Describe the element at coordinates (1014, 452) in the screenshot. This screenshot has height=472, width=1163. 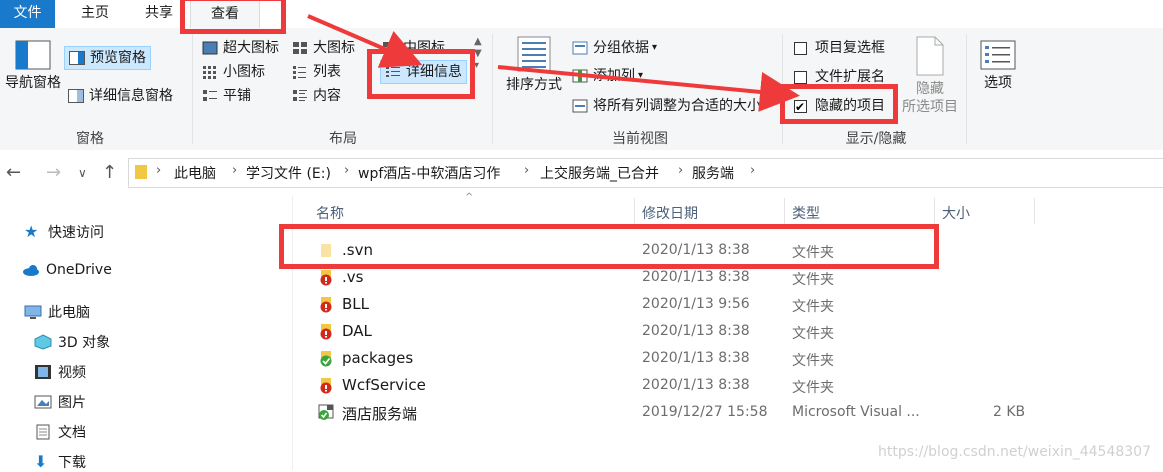
I see `watermark-text: https://blog.csdn.net/weixin_44548307` at that location.